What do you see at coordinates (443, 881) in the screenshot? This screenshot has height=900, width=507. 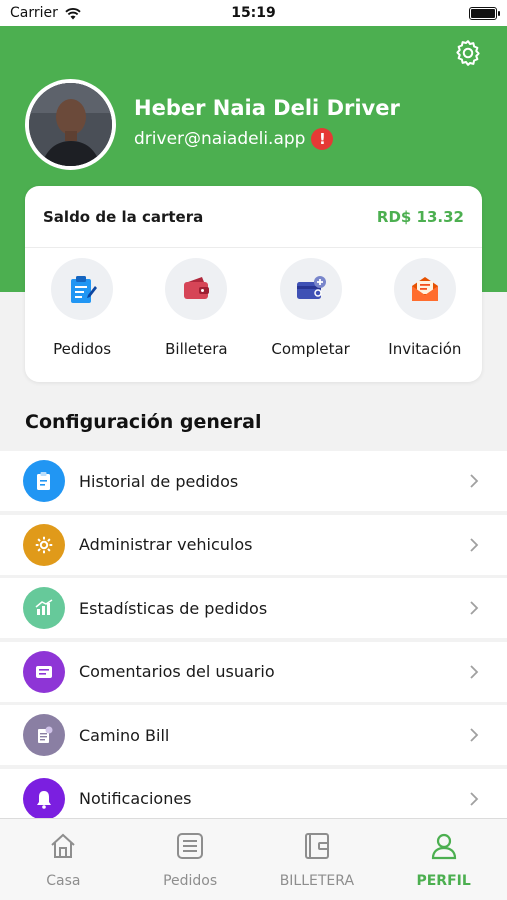 I see `tab-label: PERFIL` at bounding box center [443, 881].